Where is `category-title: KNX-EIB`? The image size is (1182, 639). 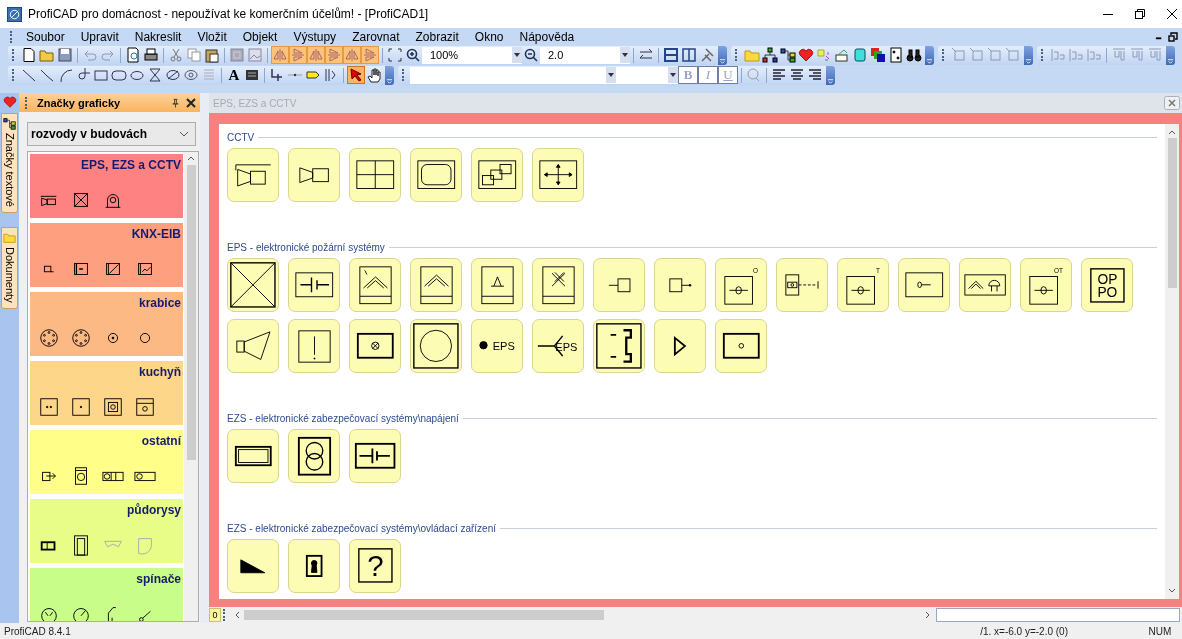
category-title: KNX-EIB is located at coordinates (156, 234).